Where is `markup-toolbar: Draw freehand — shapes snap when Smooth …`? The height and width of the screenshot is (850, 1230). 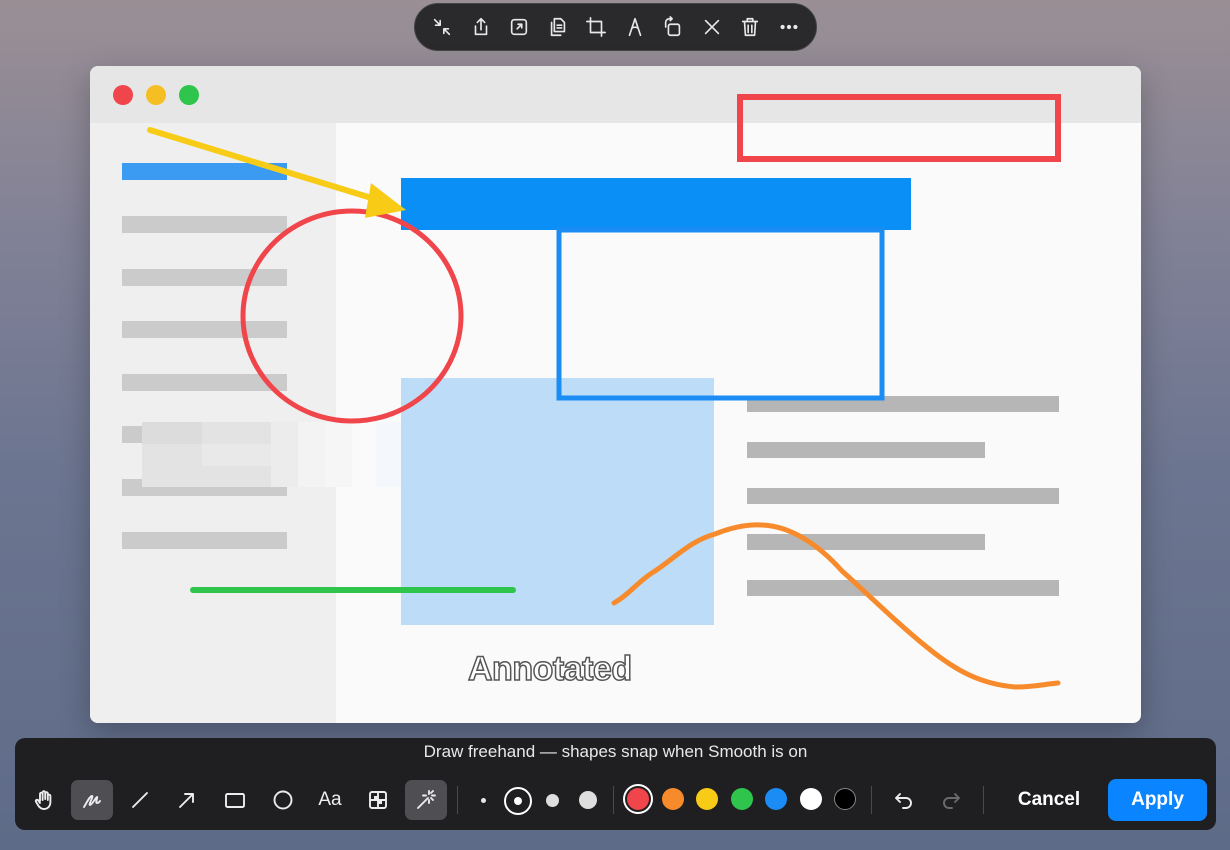
markup-toolbar: Draw freehand — shapes snap when Smooth … is located at coordinates (615, 784).